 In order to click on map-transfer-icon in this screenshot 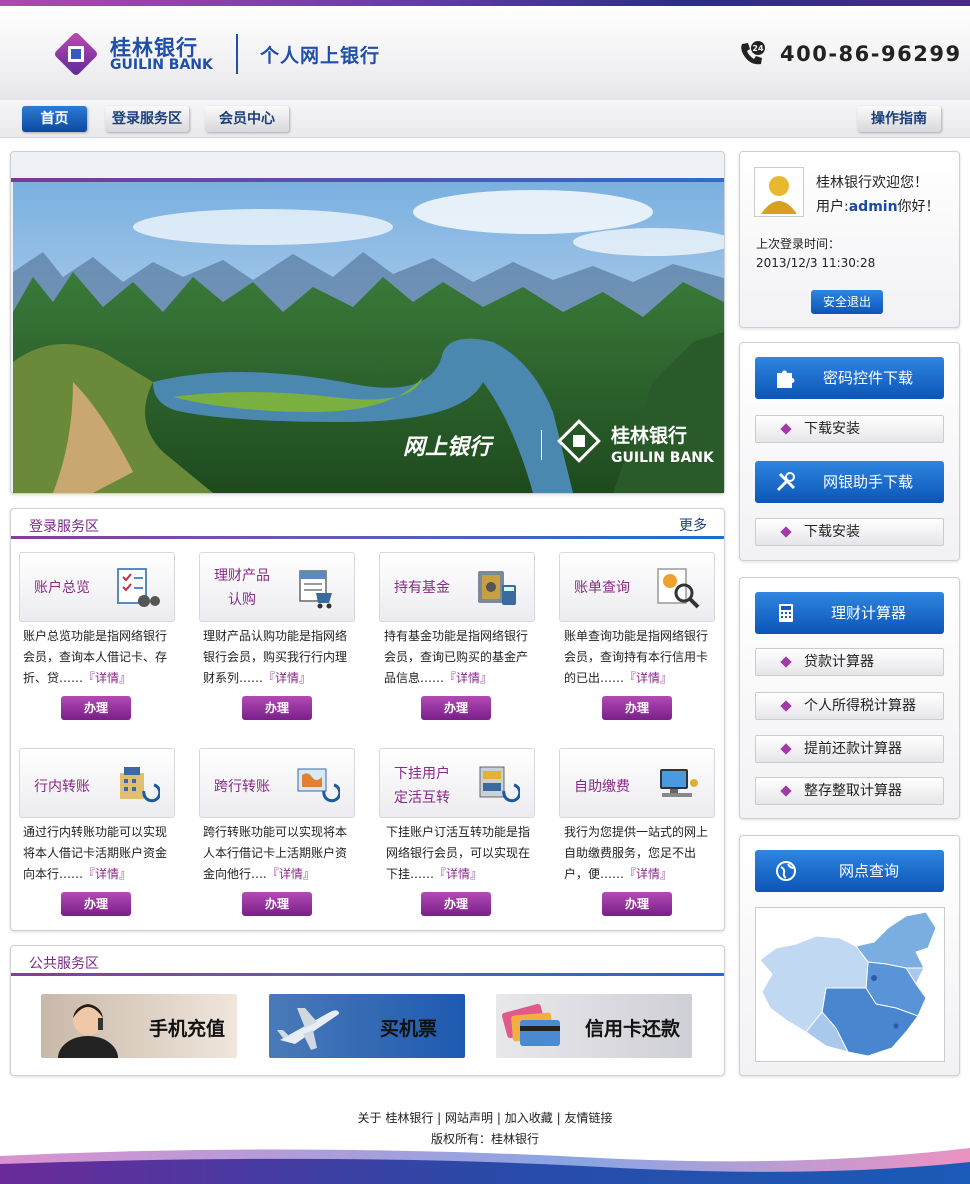, I will do `click(317, 784)`.